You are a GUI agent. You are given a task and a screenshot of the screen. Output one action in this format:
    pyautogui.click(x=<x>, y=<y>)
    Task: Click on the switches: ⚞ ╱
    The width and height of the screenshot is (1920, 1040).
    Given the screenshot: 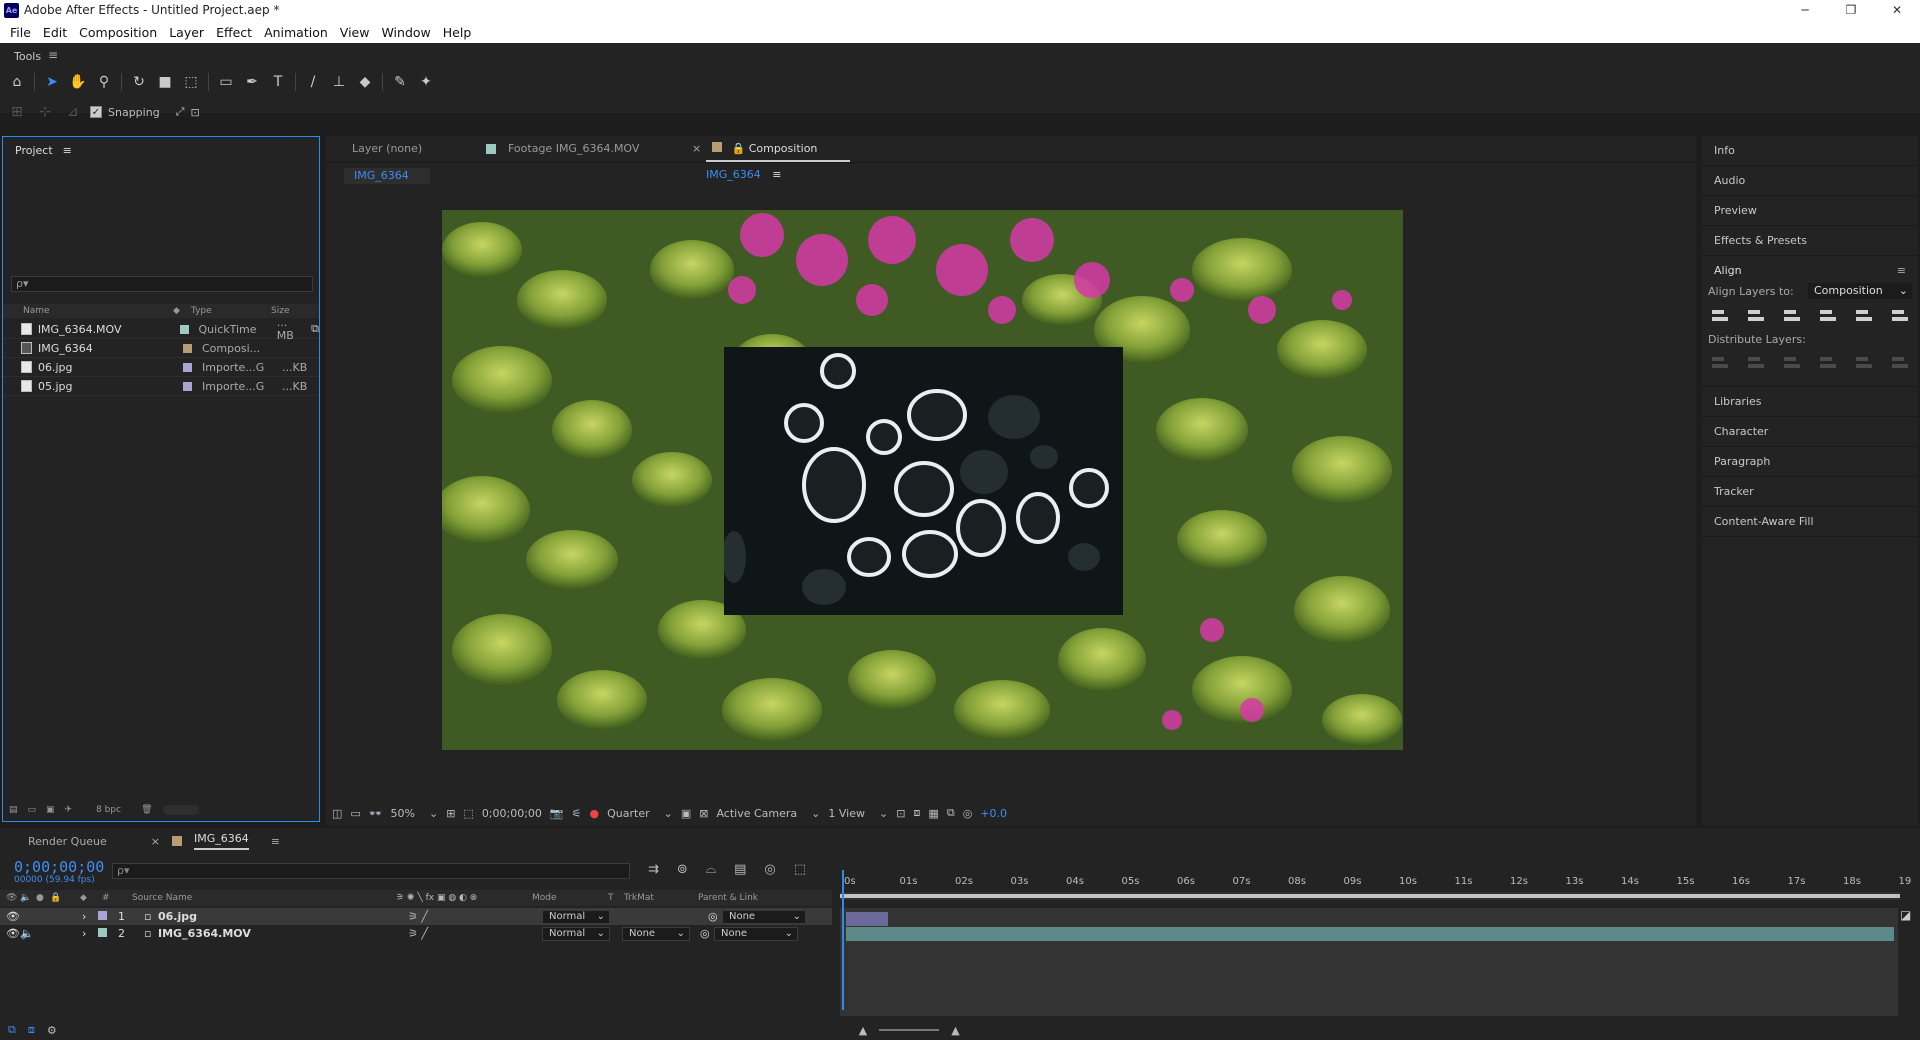 What is the action you would take?
    pyautogui.click(x=475, y=933)
    